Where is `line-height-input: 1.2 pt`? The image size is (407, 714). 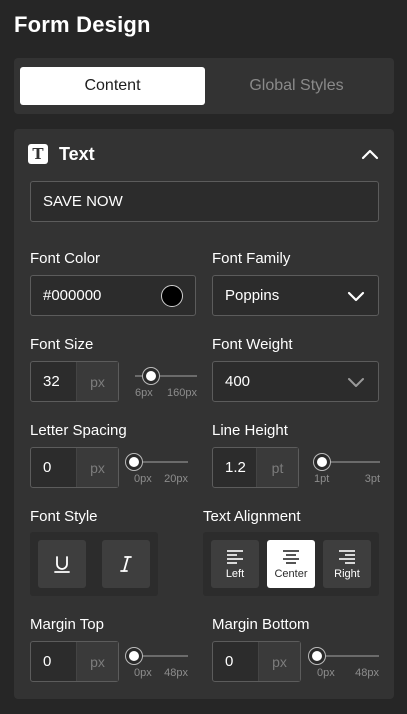
line-height-input: 1.2 pt is located at coordinates (255, 467).